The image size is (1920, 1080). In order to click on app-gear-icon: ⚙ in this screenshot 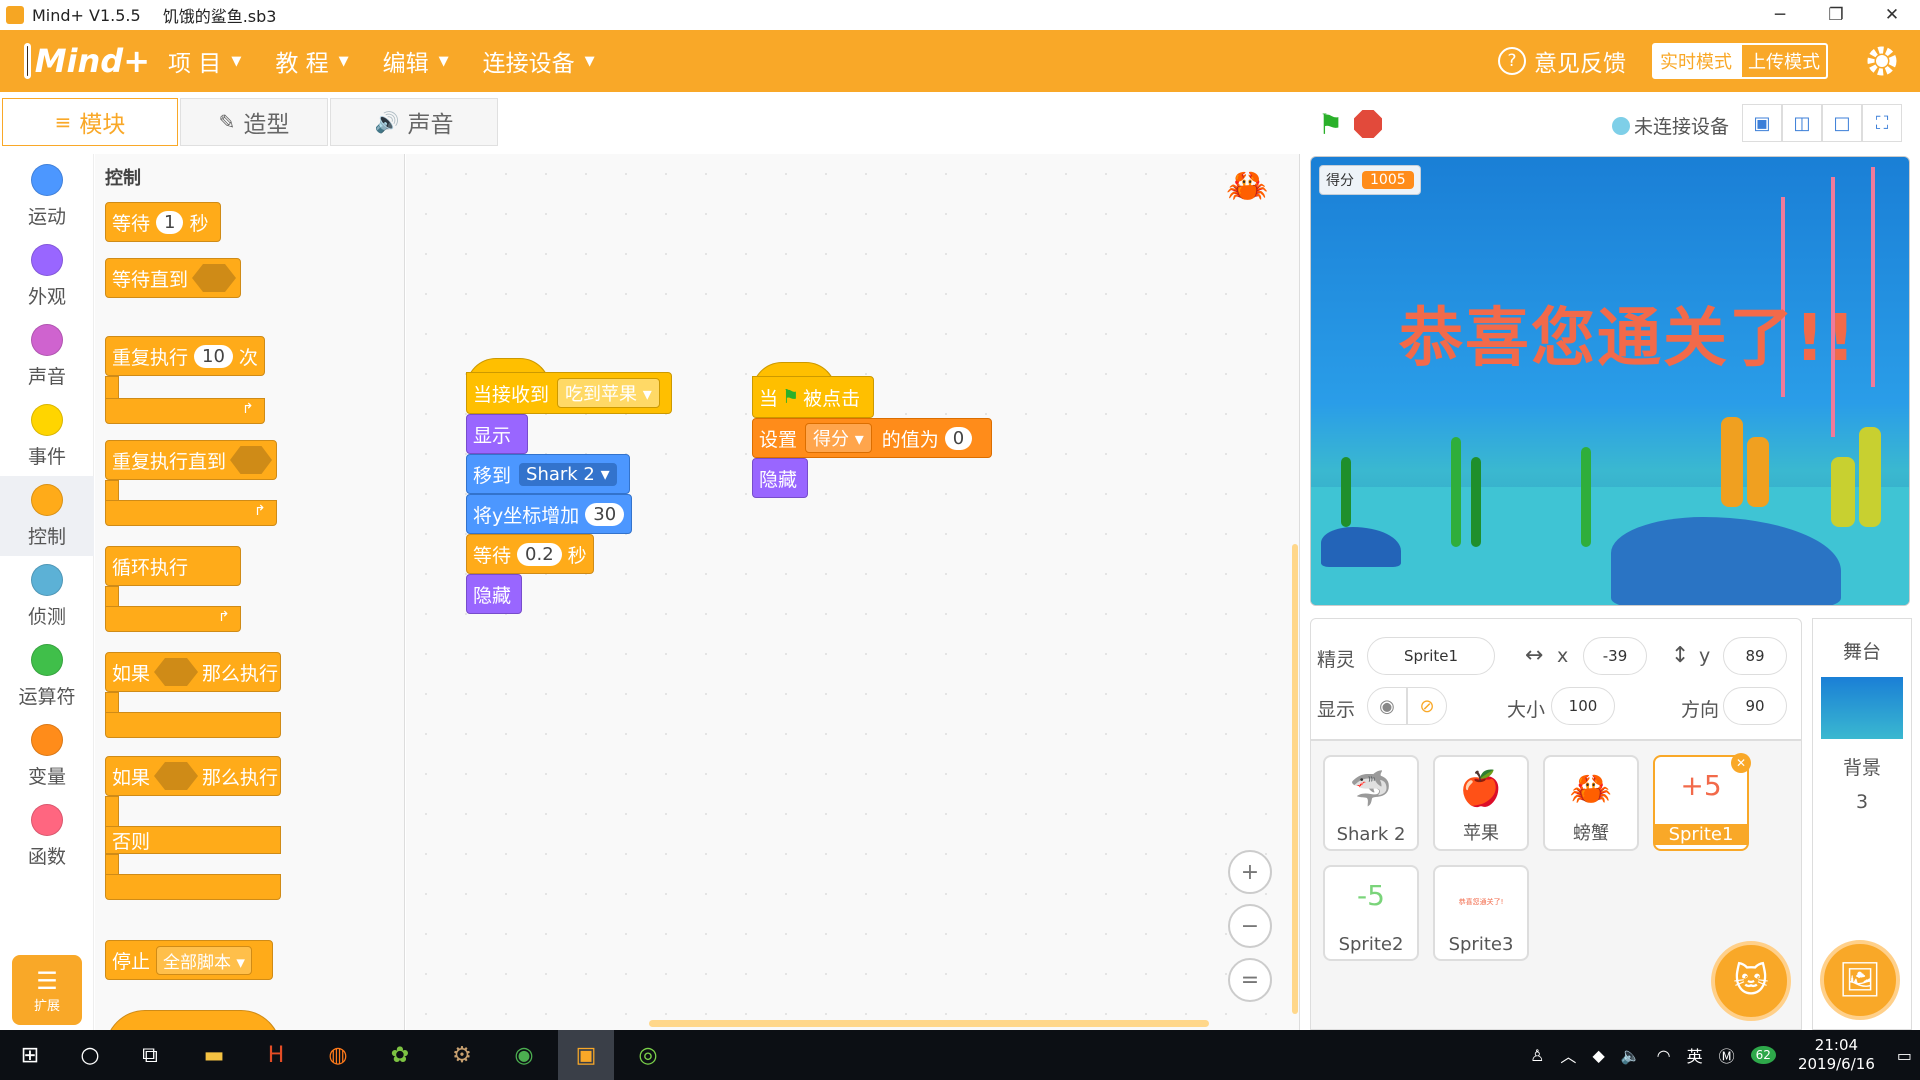, I will do `click(462, 1055)`.